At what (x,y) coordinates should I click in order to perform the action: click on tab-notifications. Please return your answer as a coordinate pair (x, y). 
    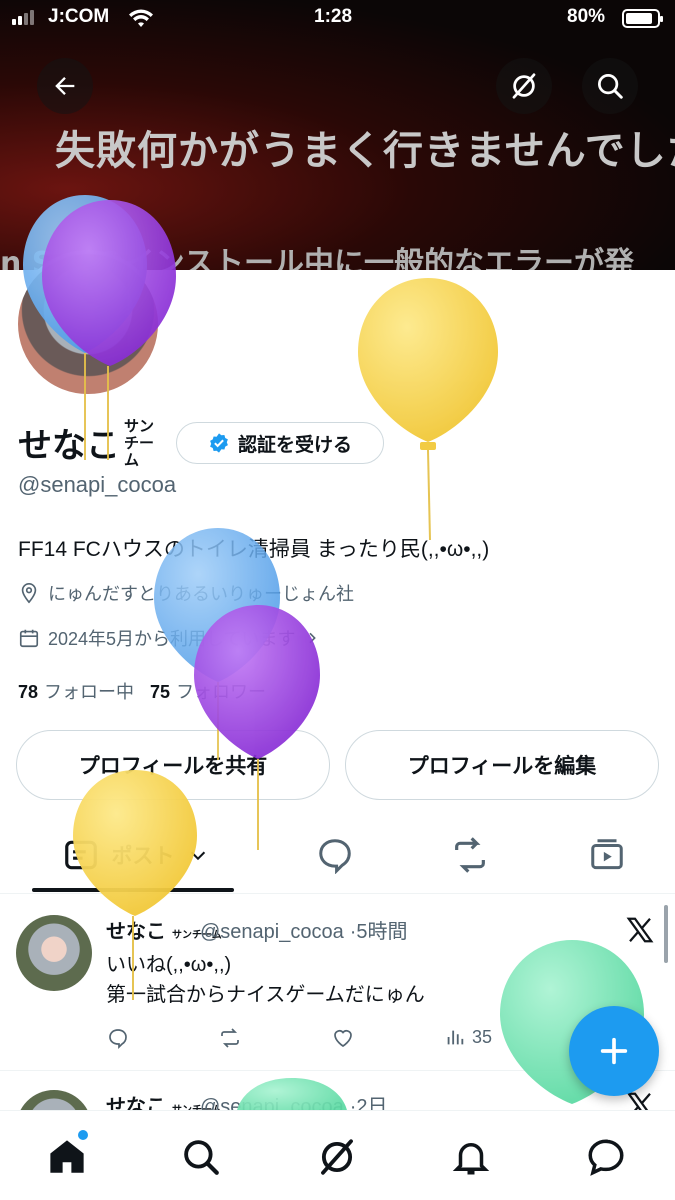
    Looking at the image, I should click on (471, 1159).